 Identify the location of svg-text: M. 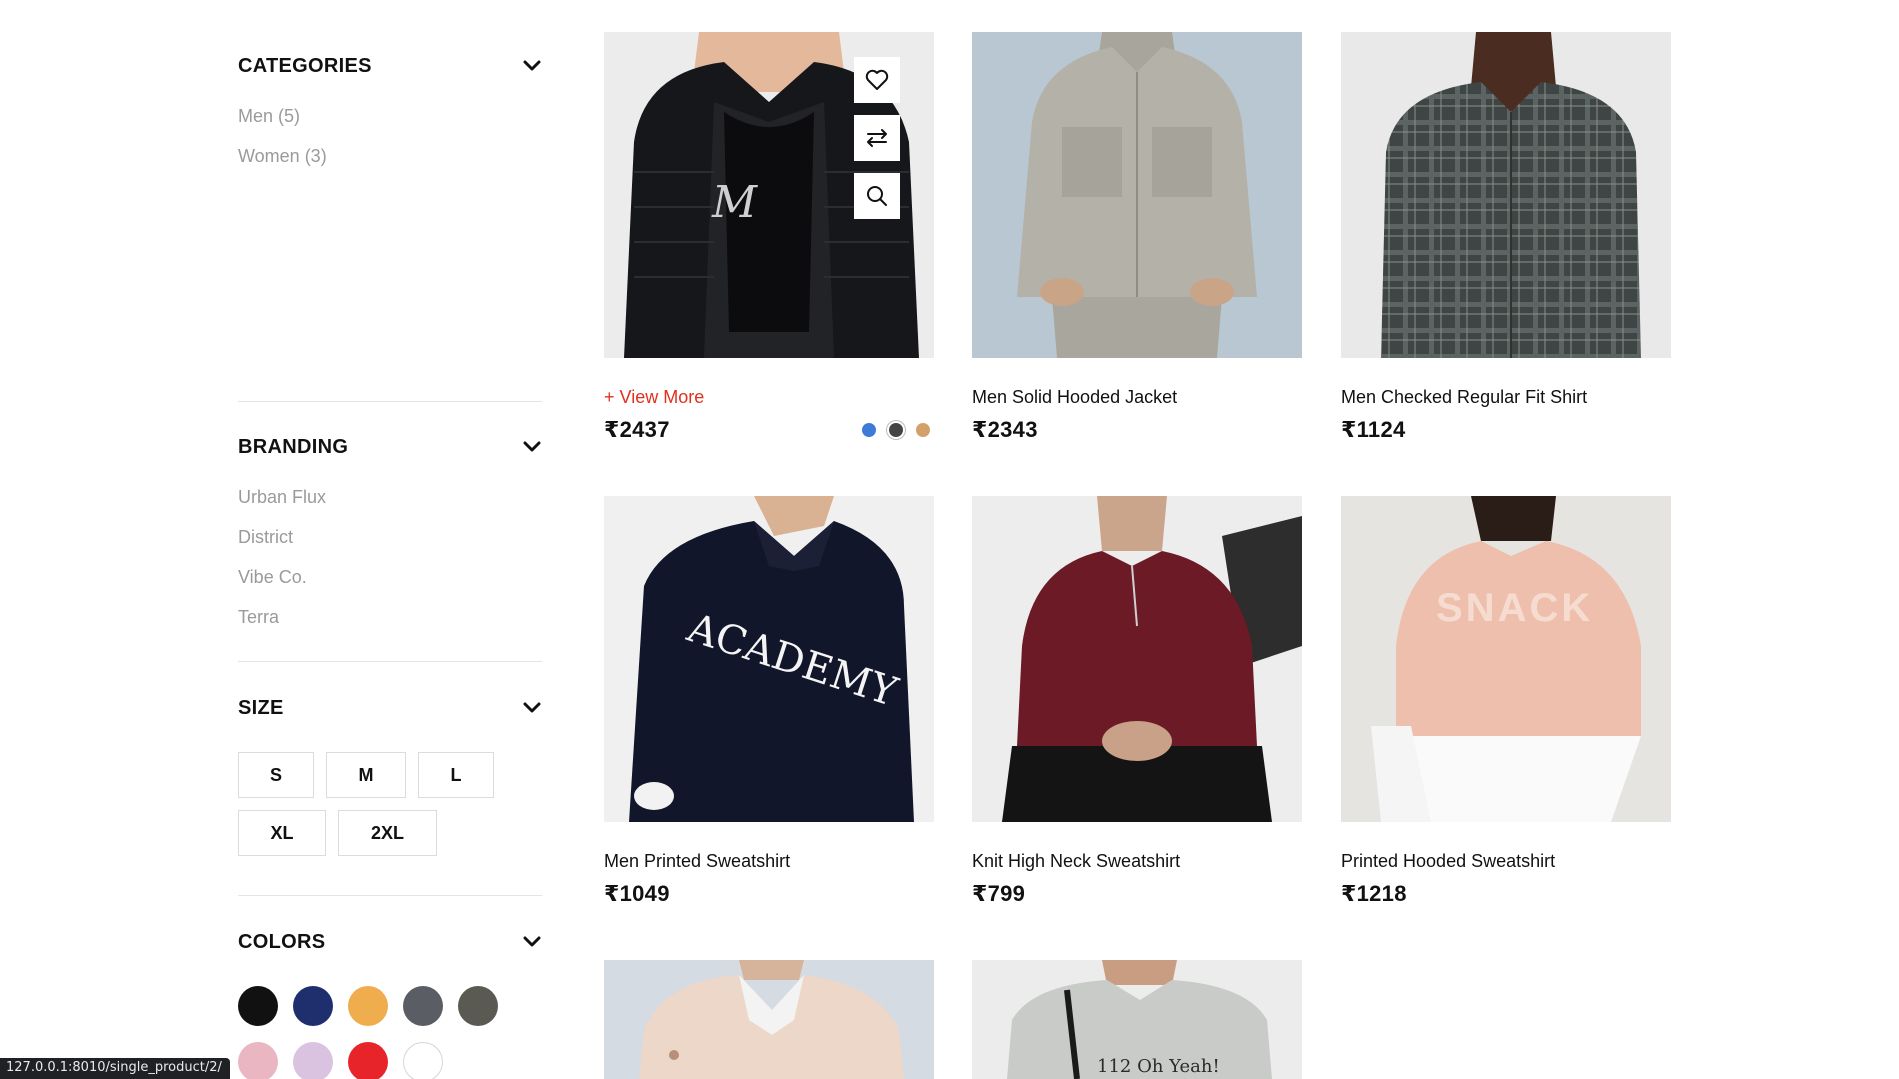
(734, 202).